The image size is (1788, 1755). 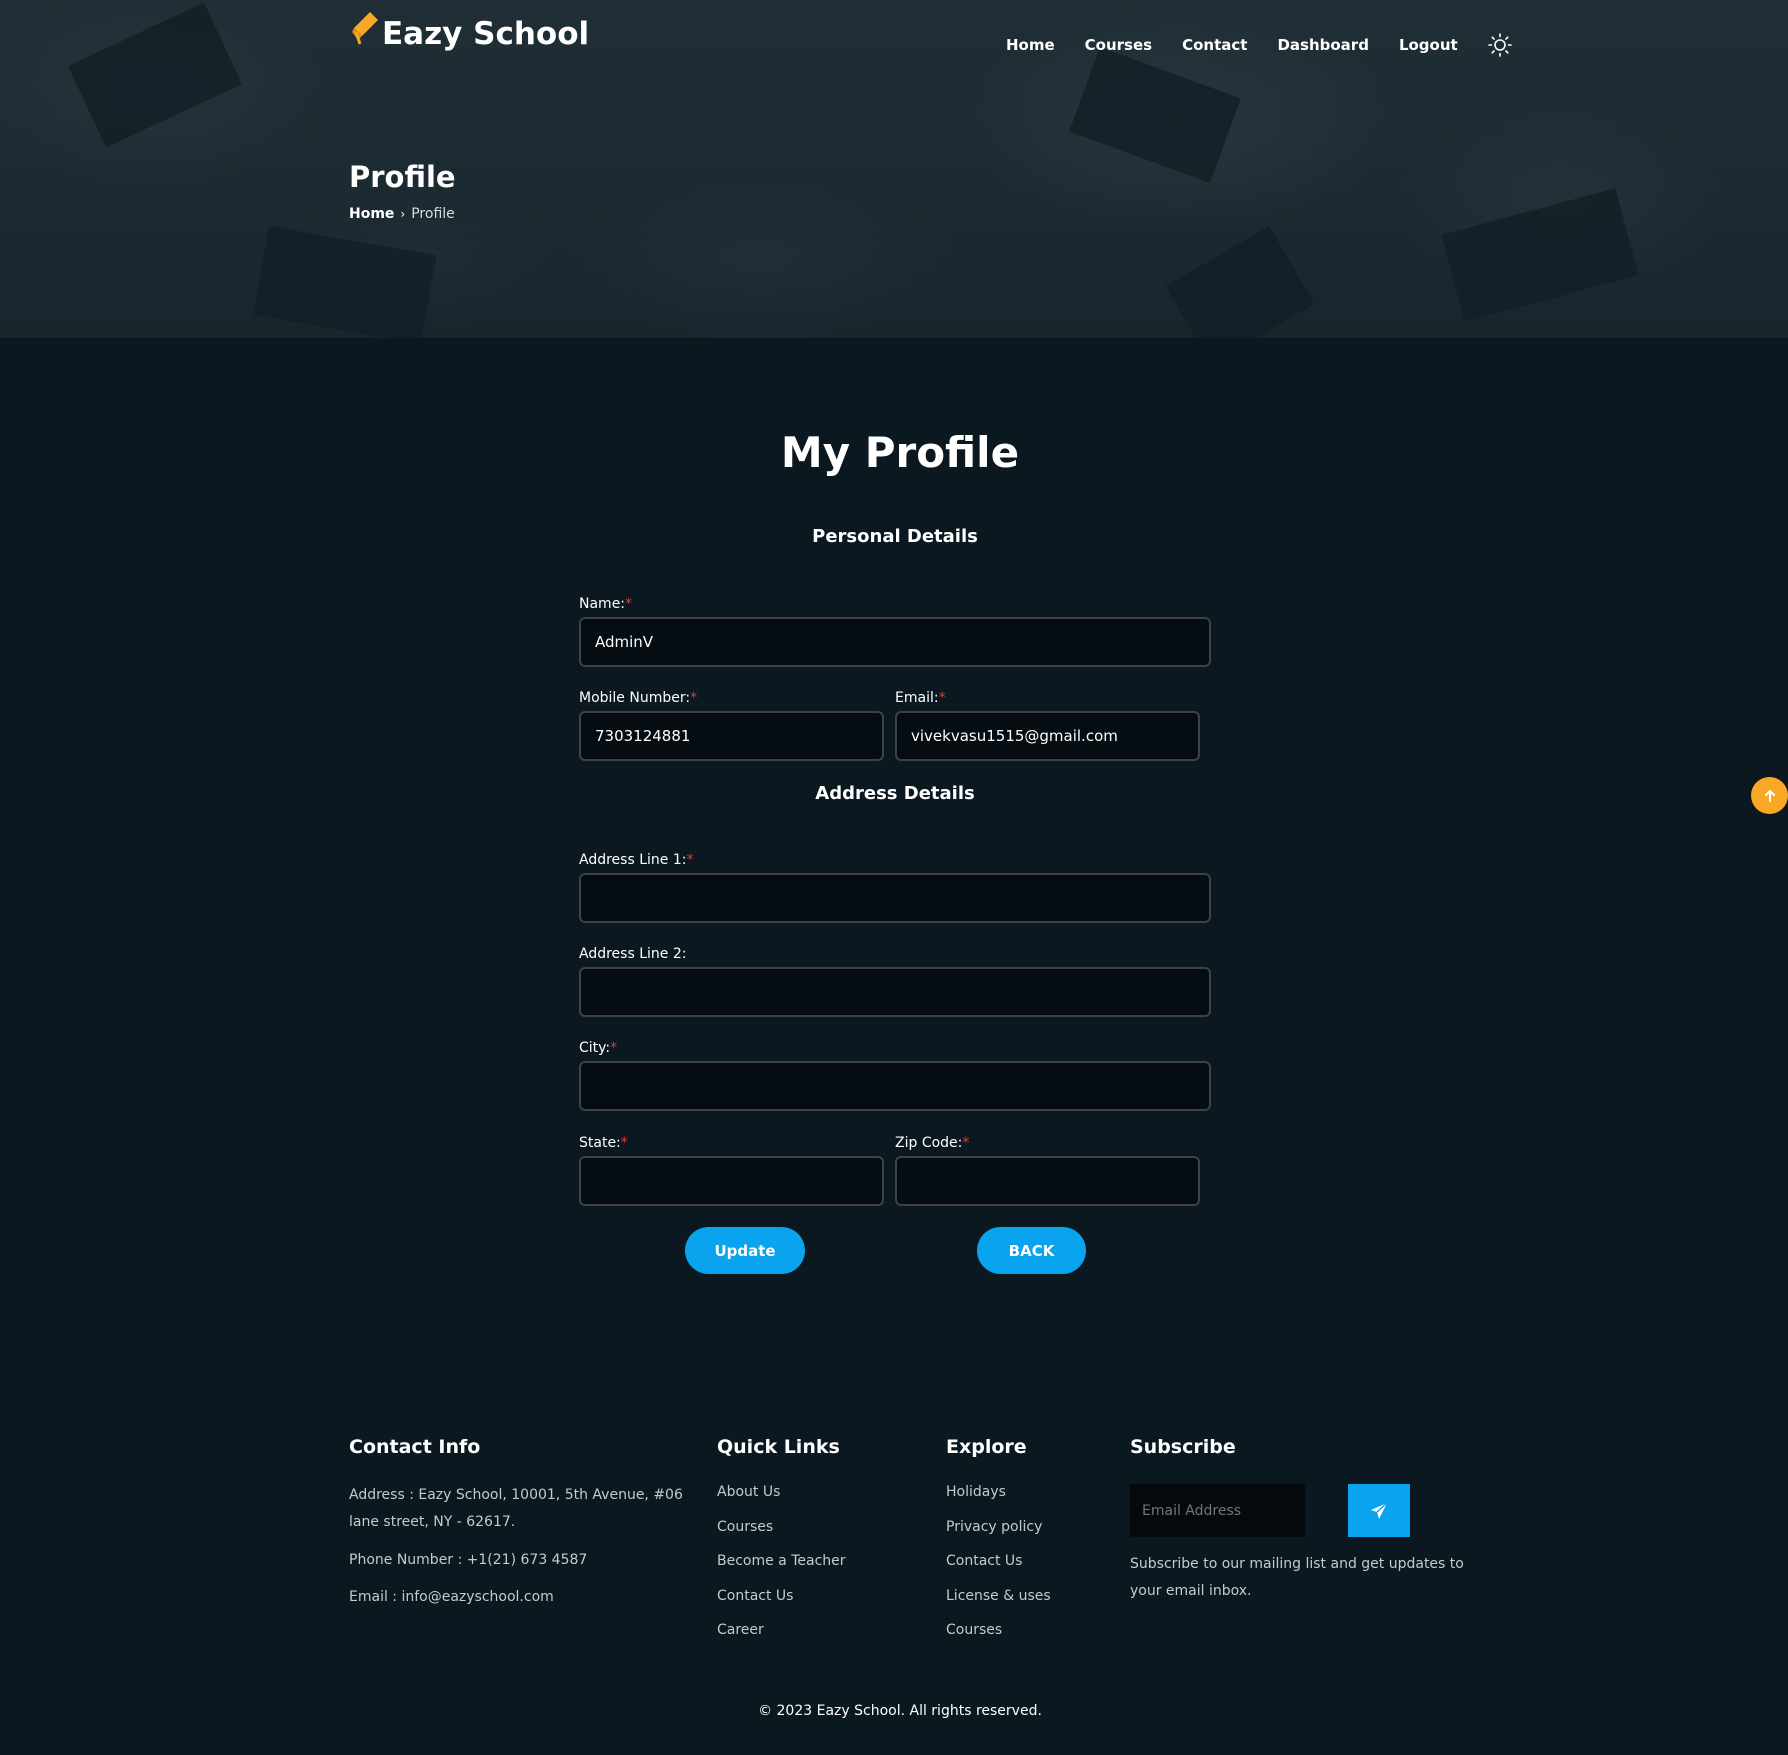 I want to click on explore-link-holidays: Holidays, so click(x=976, y=1492).